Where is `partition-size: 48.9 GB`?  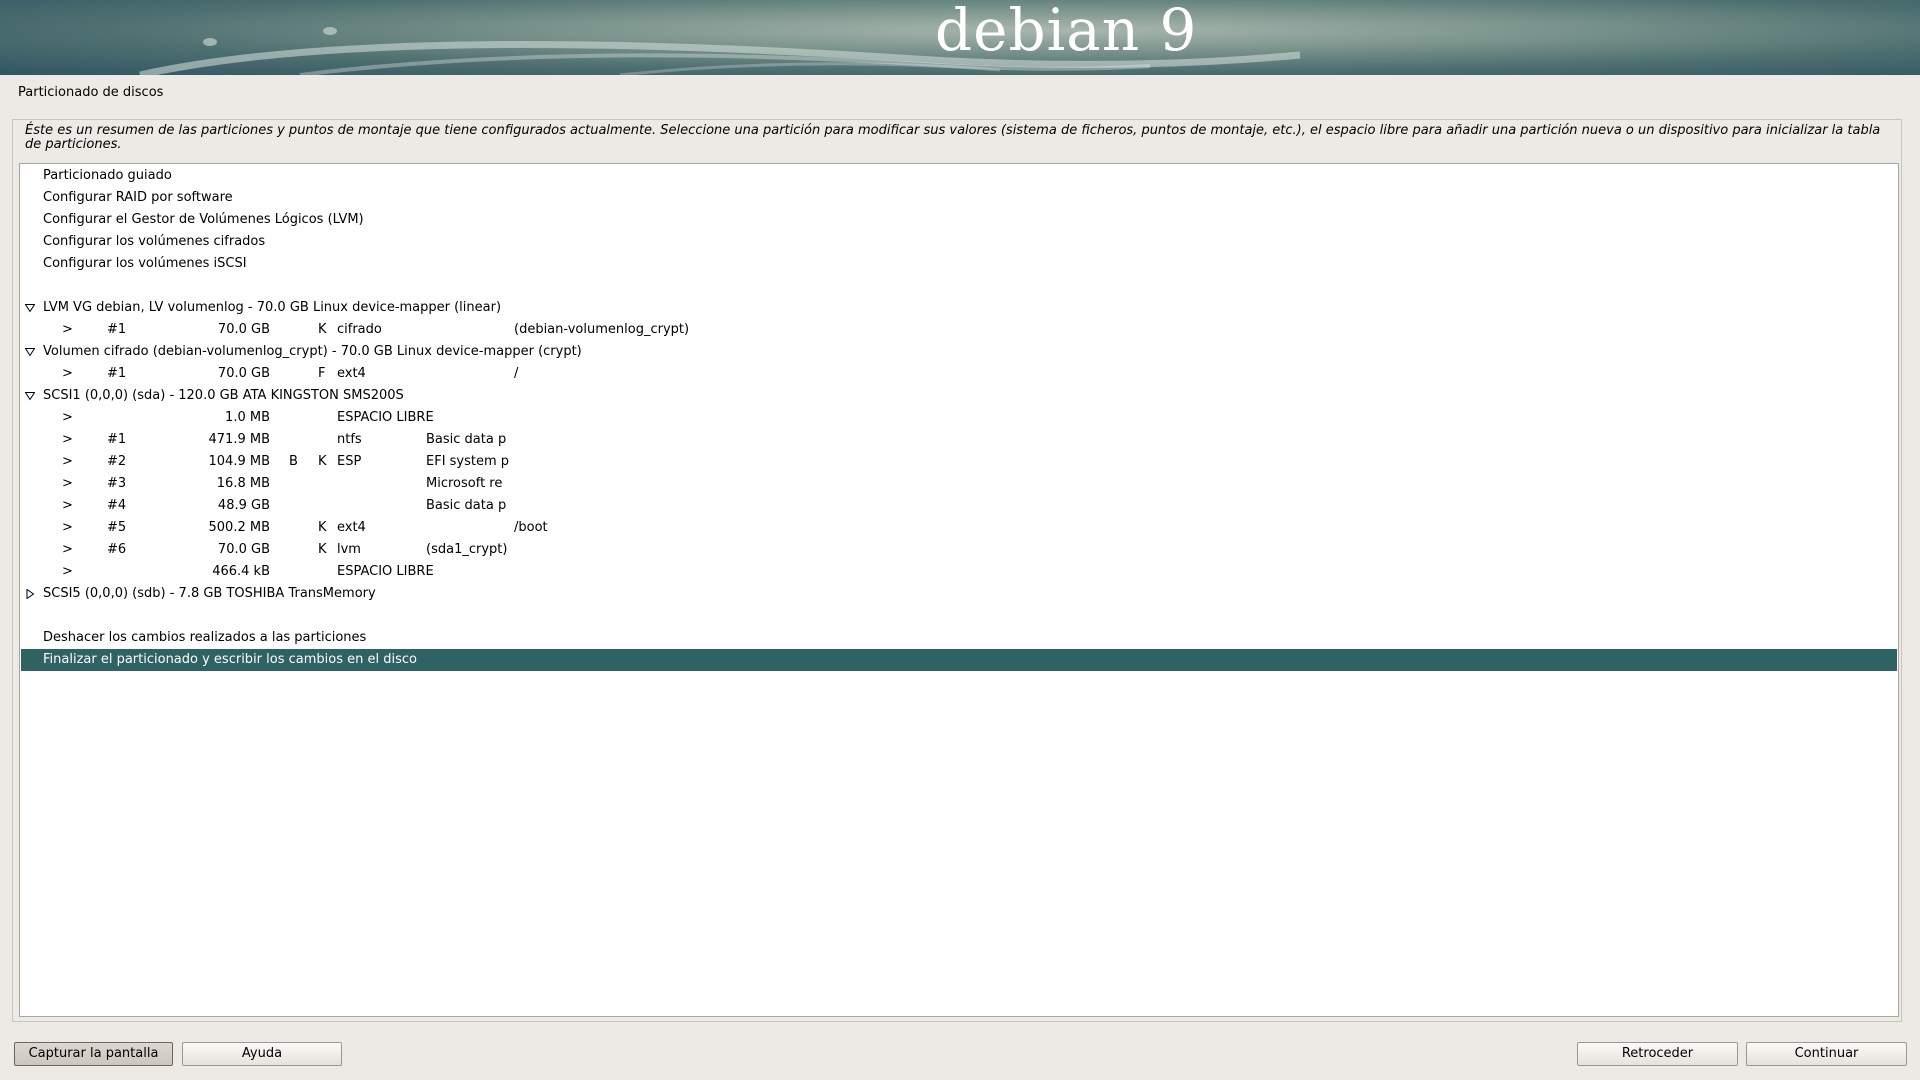 partition-size: 48.9 GB is located at coordinates (243, 505).